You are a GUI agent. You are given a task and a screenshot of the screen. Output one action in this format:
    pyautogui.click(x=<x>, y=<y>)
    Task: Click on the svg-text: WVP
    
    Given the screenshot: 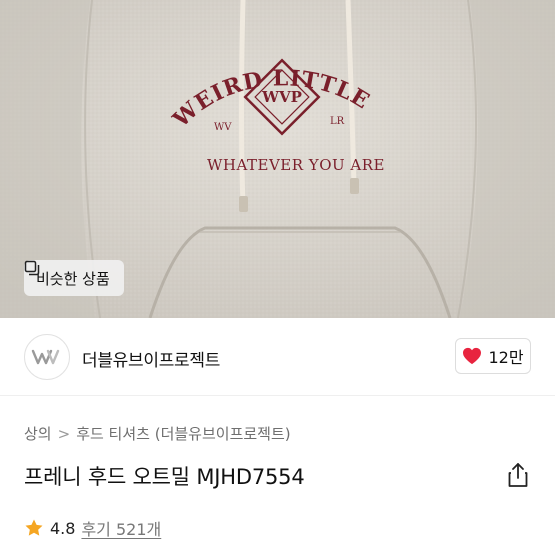 What is the action you would take?
    pyautogui.click(x=281, y=97)
    